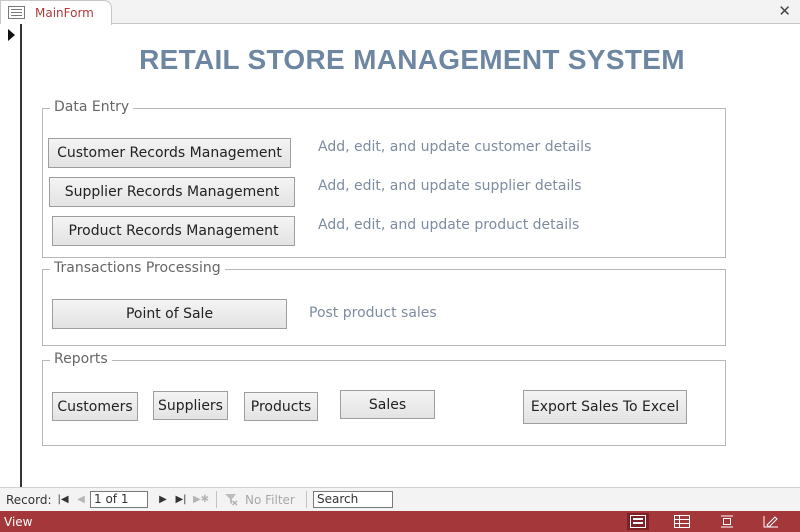  What do you see at coordinates (119, 499) in the screenshot?
I see `current-record-field: 1 of 1` at bounding box center [119, 499].